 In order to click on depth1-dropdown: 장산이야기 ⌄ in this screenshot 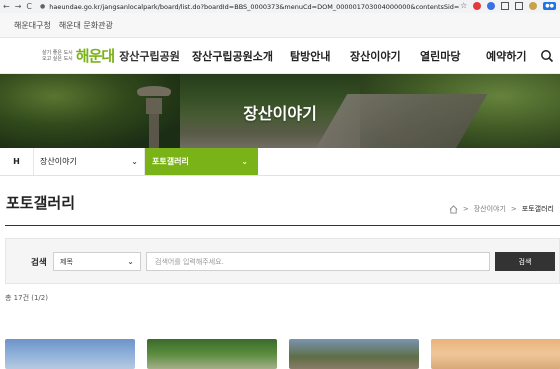, I will do `click(89, 161)`.